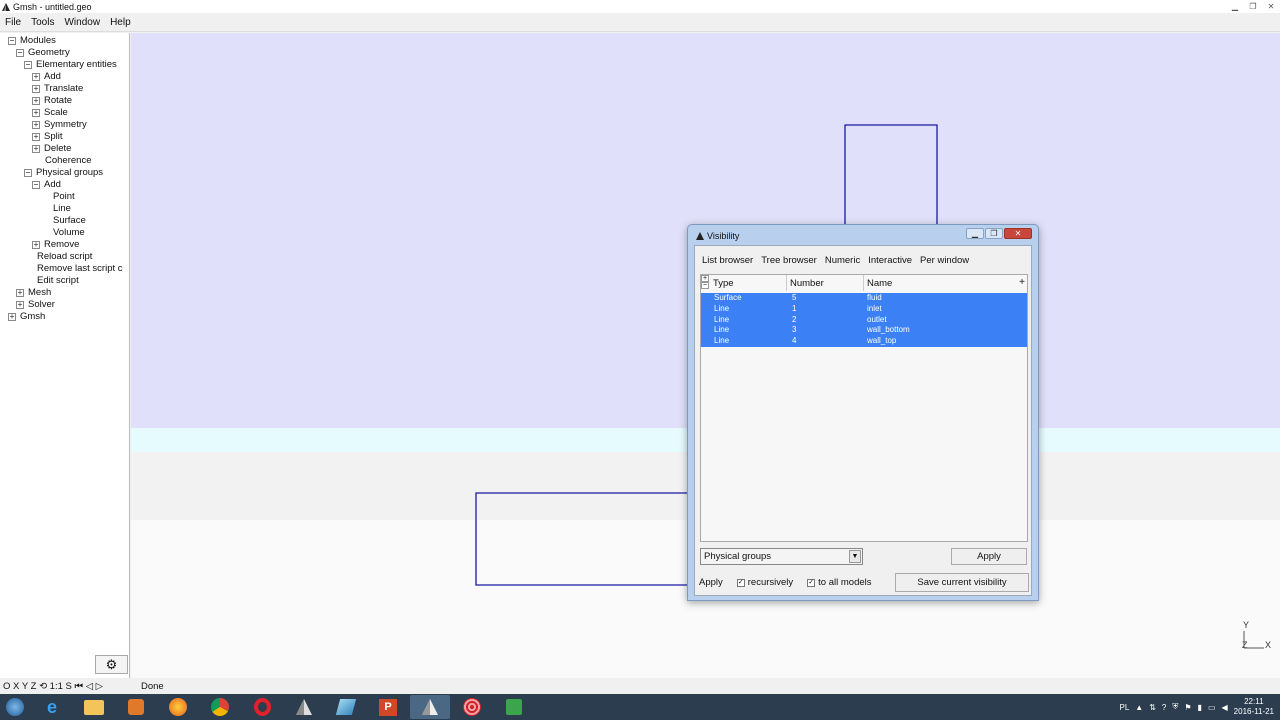  I want to click on list-row: Line 3 wall_bottom, so click(864, 331).